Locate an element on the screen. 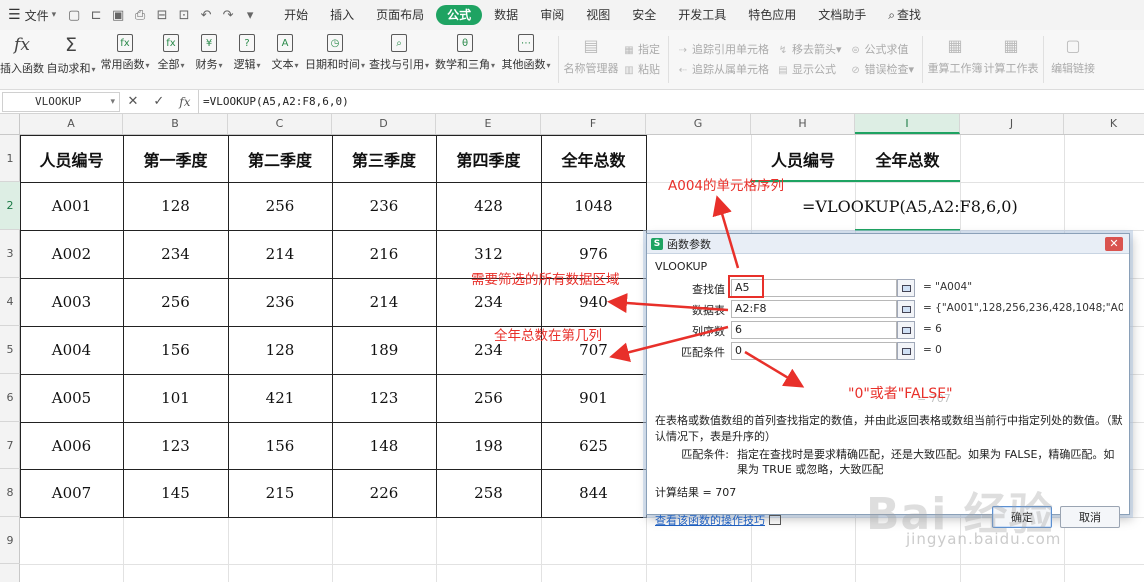 Image resolution: width=1144 pixels, height=582 pixels. table-cell: 258 is located at coordinates (488, 493).